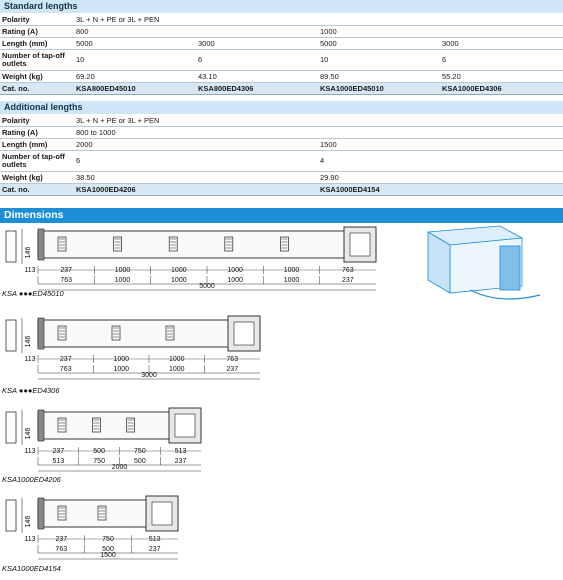 This screenshot has height=580, width=563. What do you see at coordinates (33, 293) in the screenshot?
I see `drawing-caption: KSA ●●●ED45010` at bounding box center [33, 293].